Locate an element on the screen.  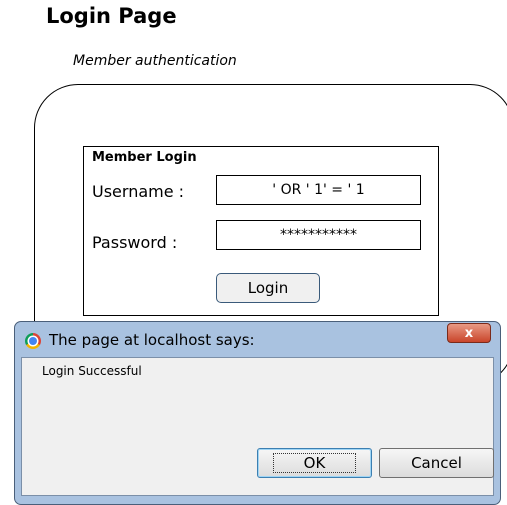
ok-button-label: OK is located at coordinates (314, 463).